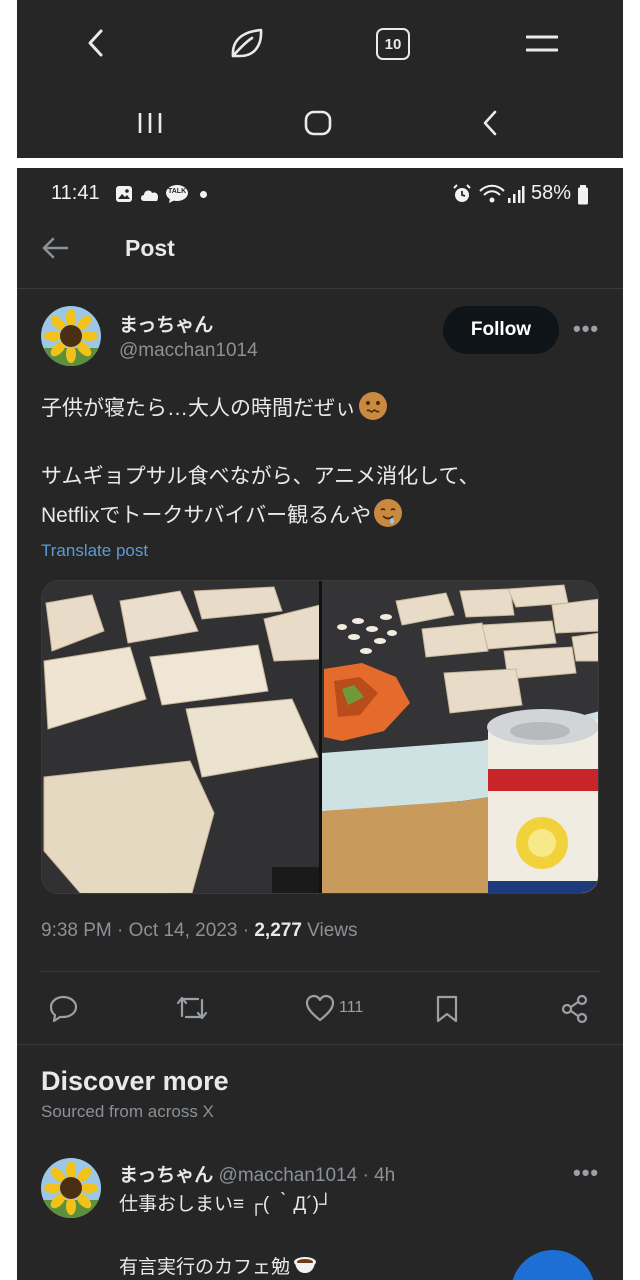 This screenshot has height=1280, width=640. What do you see at coordinates (320, 79) in the screenshot?
I see `browser-toolbar: 10` at bounding box center [320, 79].